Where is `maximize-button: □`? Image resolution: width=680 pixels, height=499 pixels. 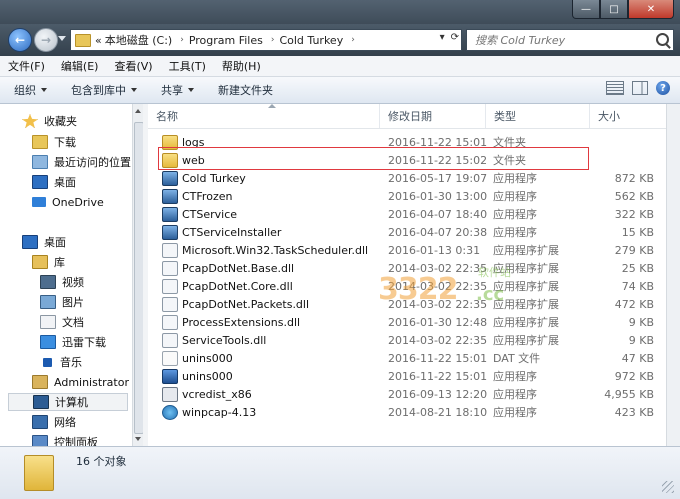
maximize-button: □ is located at coordinates (614, 9).